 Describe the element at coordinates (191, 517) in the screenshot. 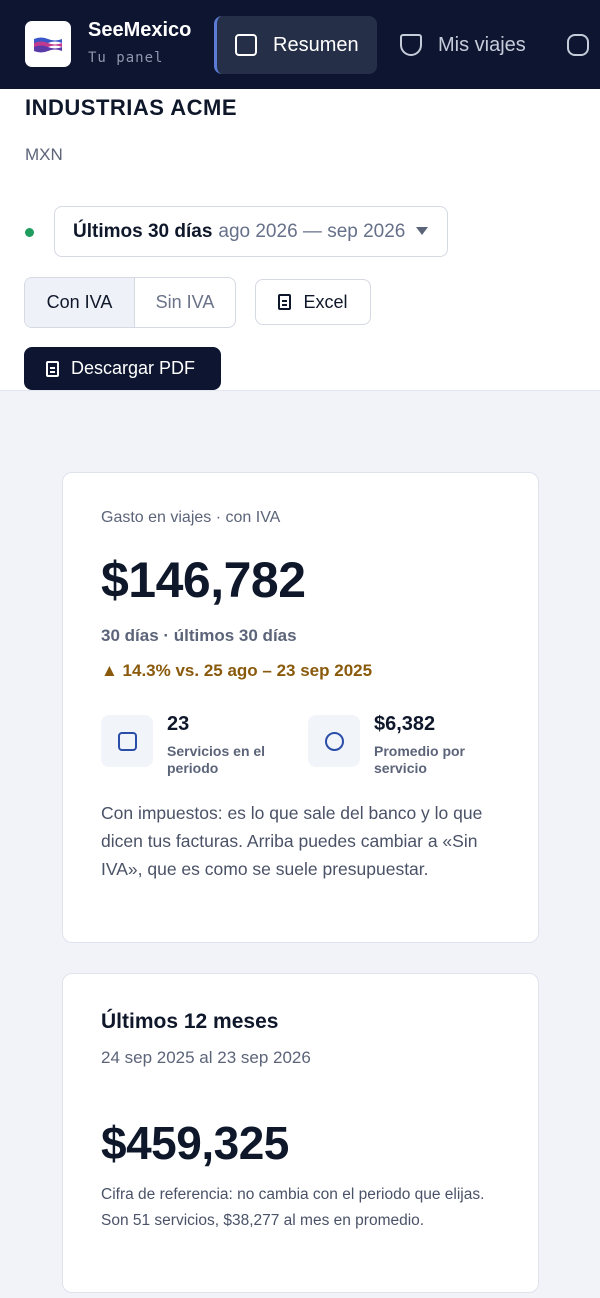

I see `summary-label: Gasto en viajes · con IVA` at that location.